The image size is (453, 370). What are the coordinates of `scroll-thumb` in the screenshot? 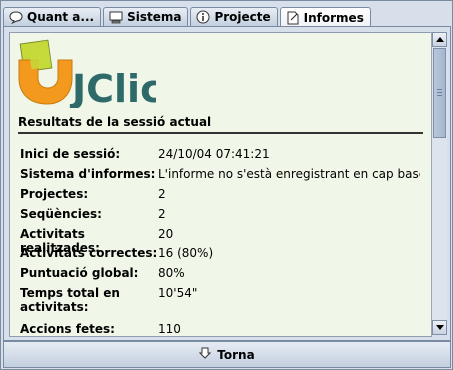 It's located at (439, 93).